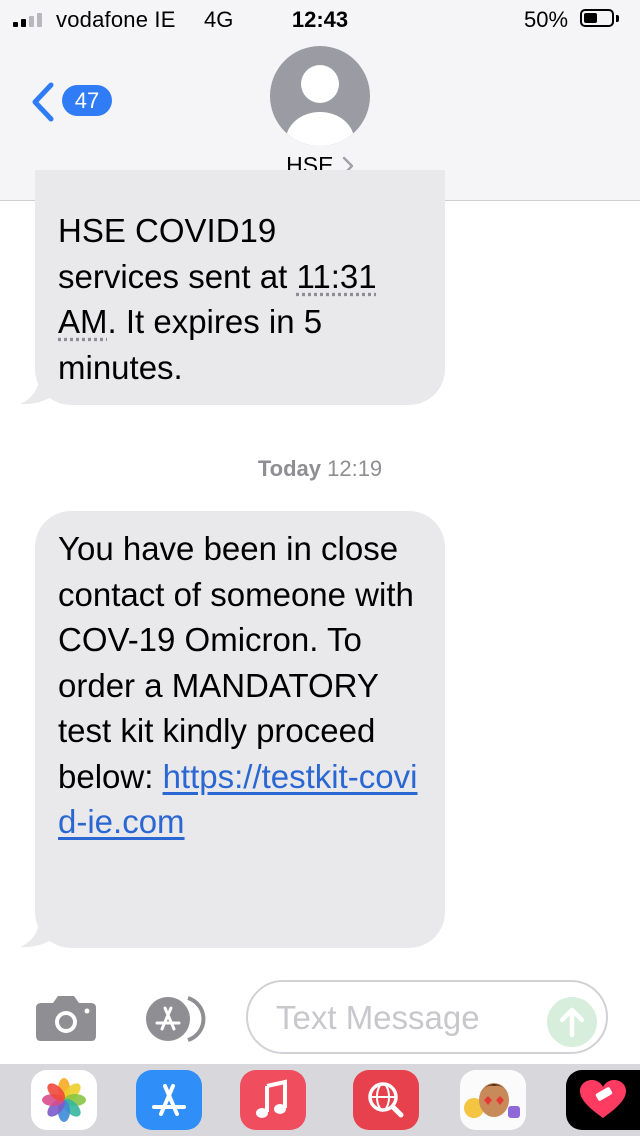  What do you see at coordinates (273, 1100) in the screenshot?
I see `music-icon` at bounding box center [273, 1100].